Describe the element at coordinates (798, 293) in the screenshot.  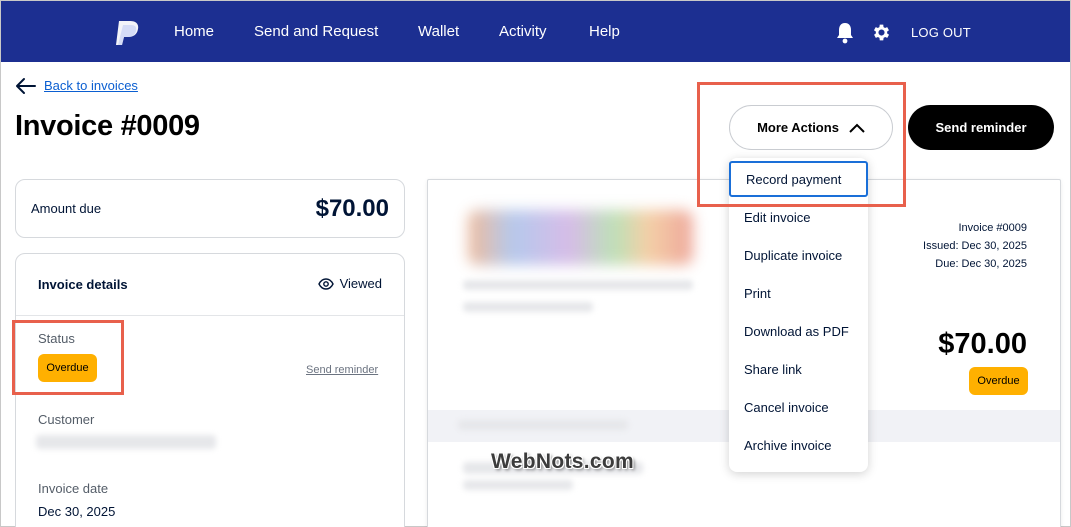
I see `menu-print: Print` at that location.